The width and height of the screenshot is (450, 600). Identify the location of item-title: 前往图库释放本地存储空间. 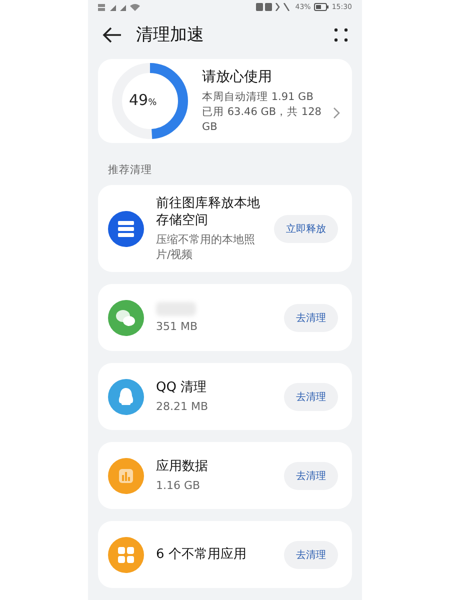
(208, 212).